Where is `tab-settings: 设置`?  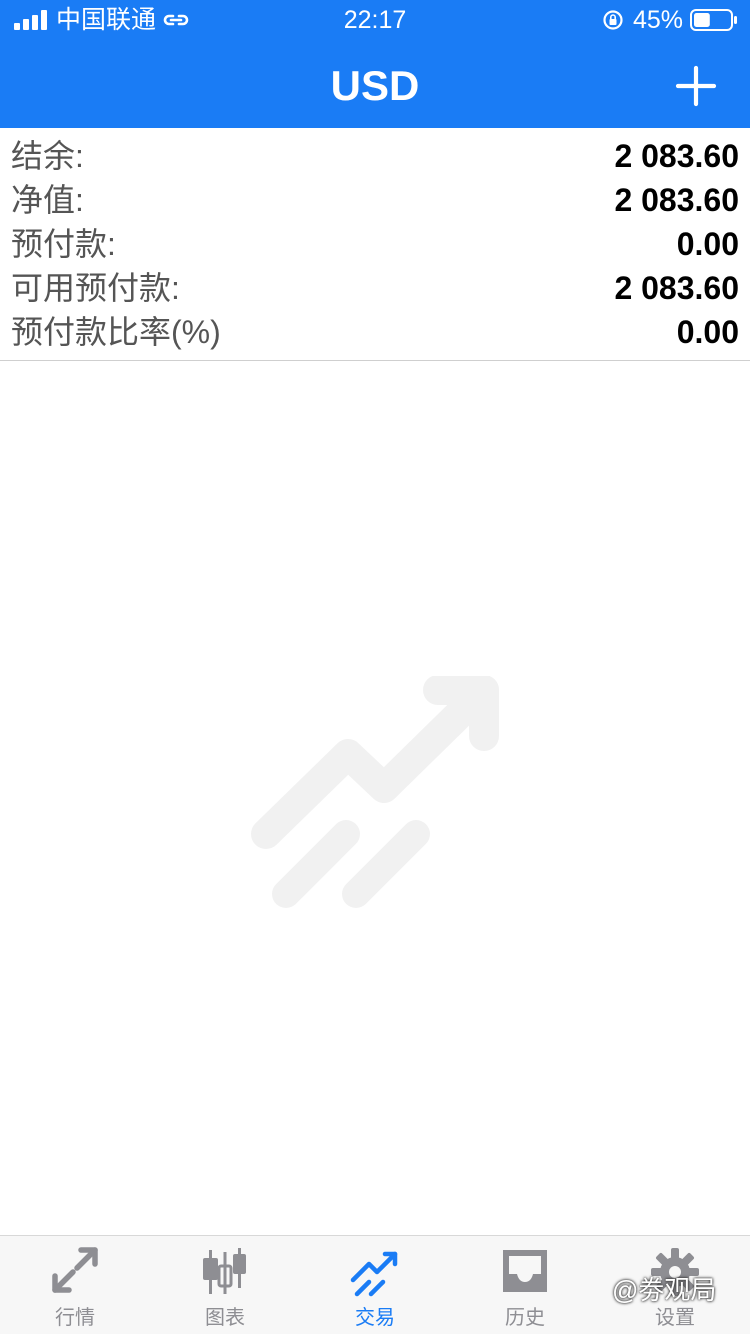
tab-settings: 设置 is located at coordinates (675, 1285).